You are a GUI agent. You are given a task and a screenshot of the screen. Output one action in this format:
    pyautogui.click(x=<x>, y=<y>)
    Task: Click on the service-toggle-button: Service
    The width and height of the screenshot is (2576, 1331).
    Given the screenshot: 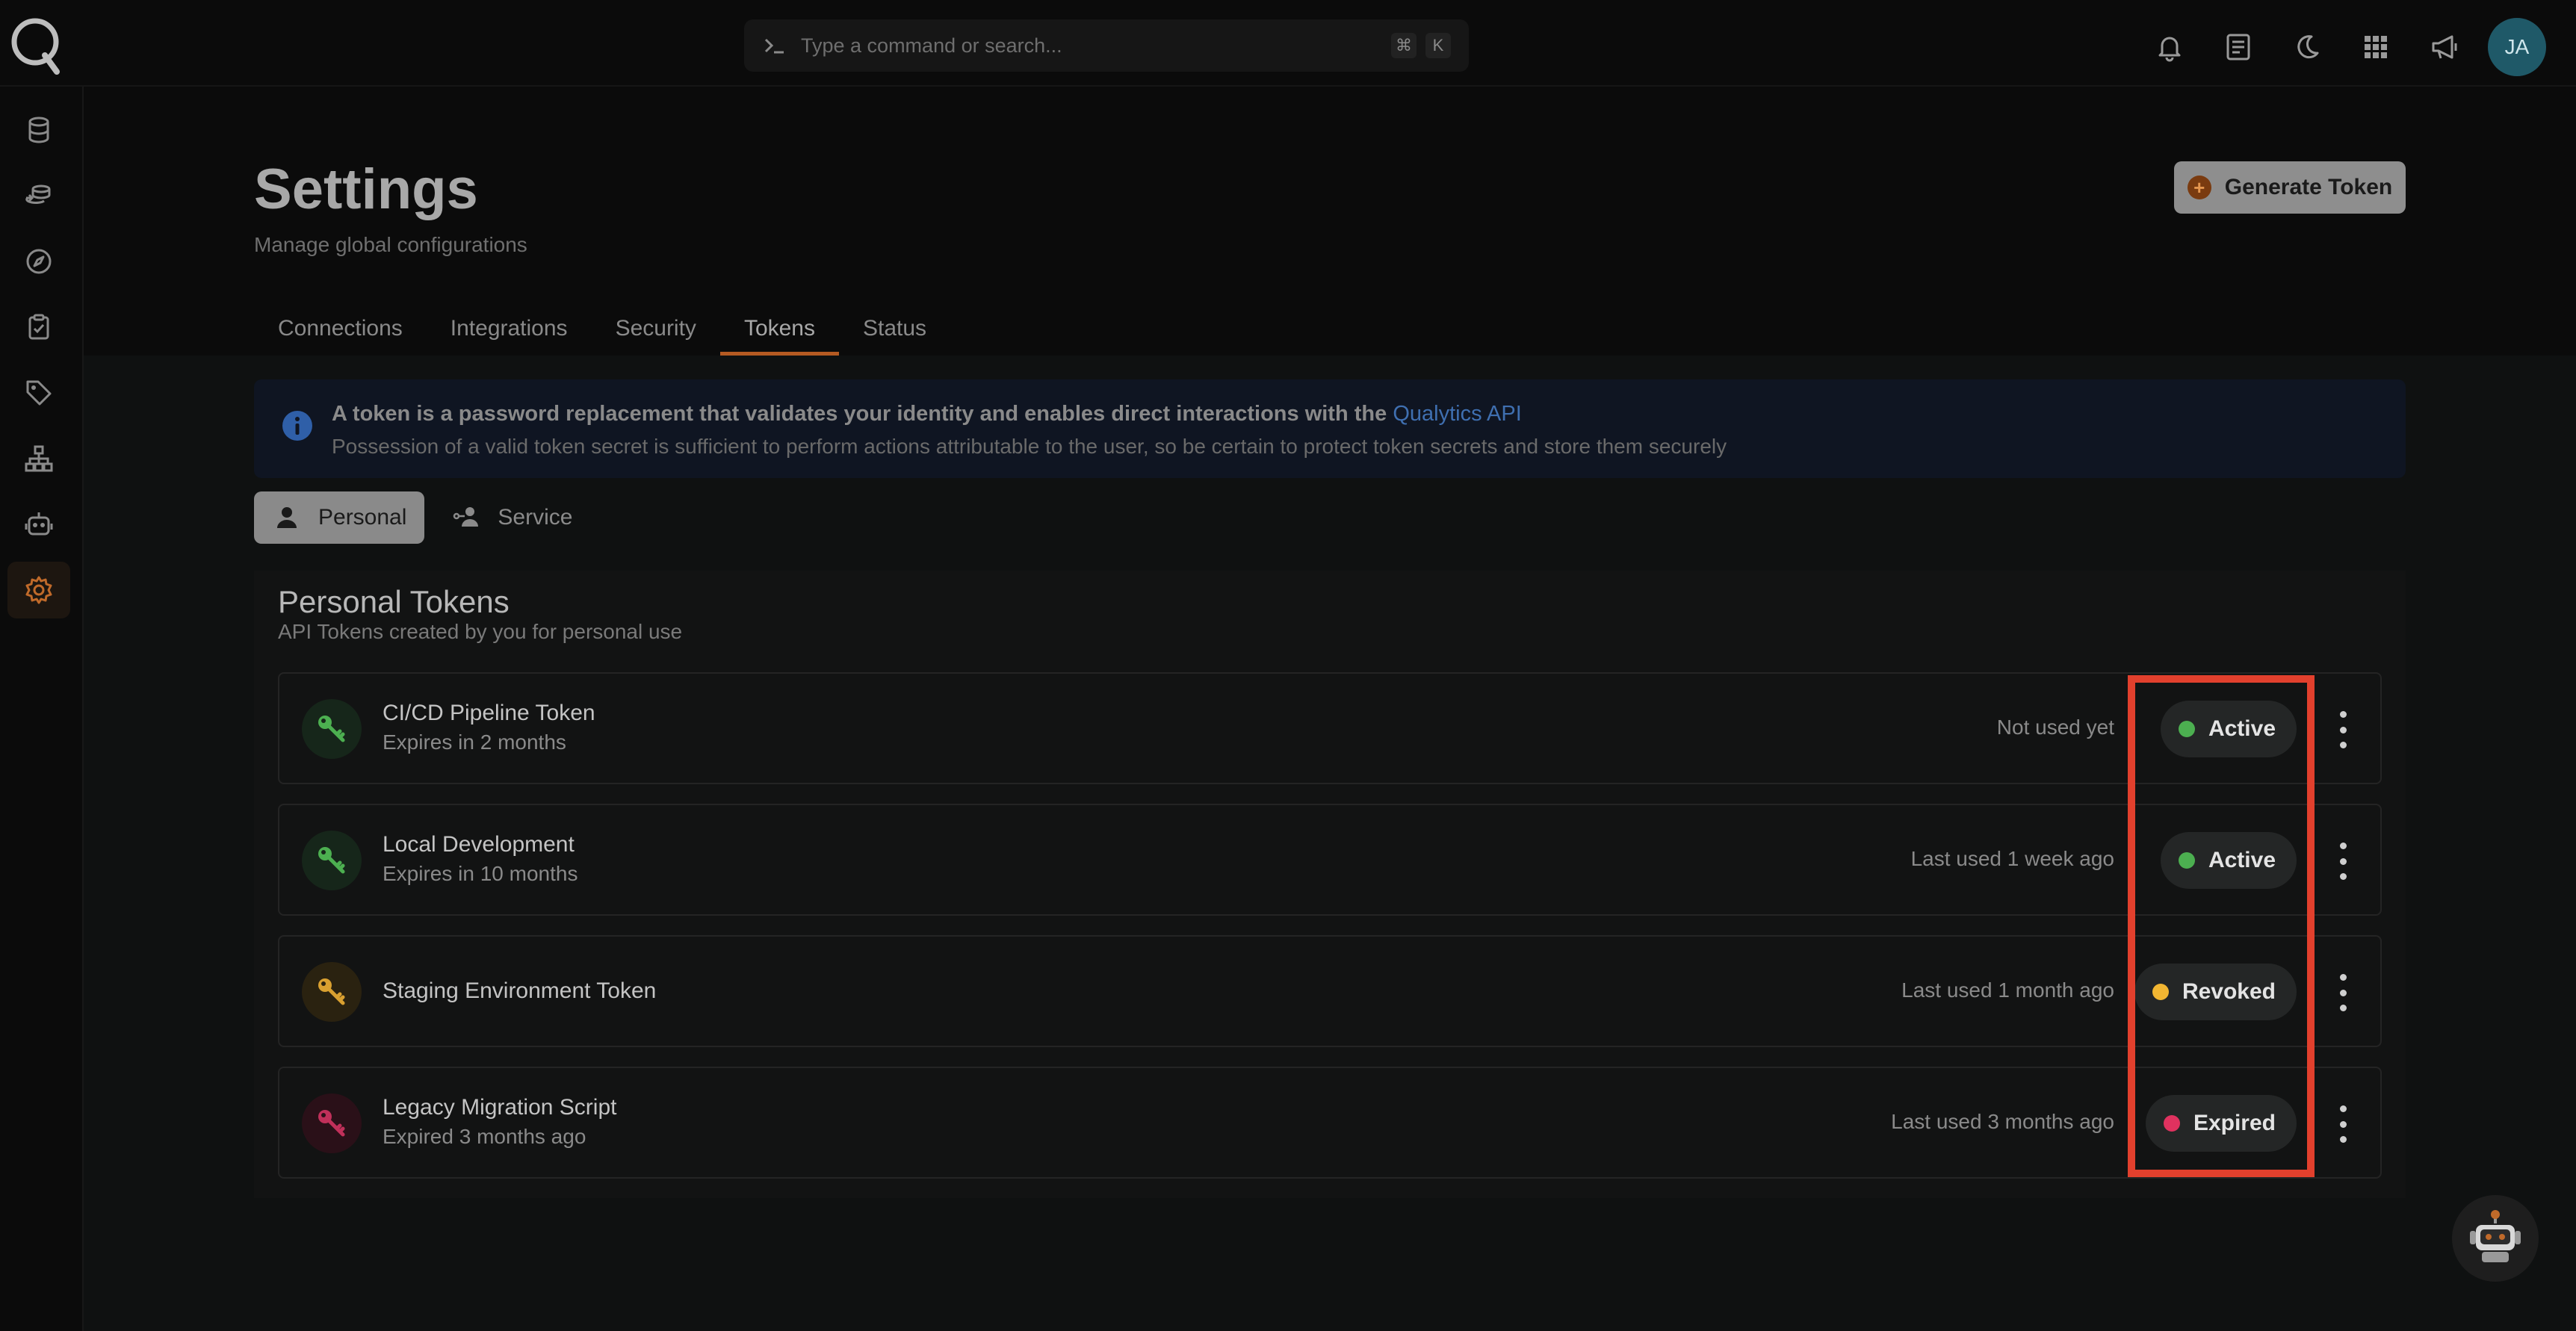 What is the action you would take?
    pyautogui.click(x=511, y=517)
    